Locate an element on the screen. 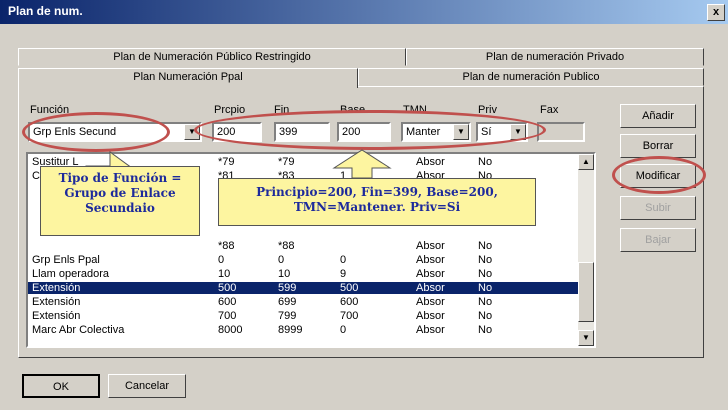 This screenshot has width=728, height=410. tab-numeracion-ppal: Plan Numeración Ppal is located at coordinates (188, 78).